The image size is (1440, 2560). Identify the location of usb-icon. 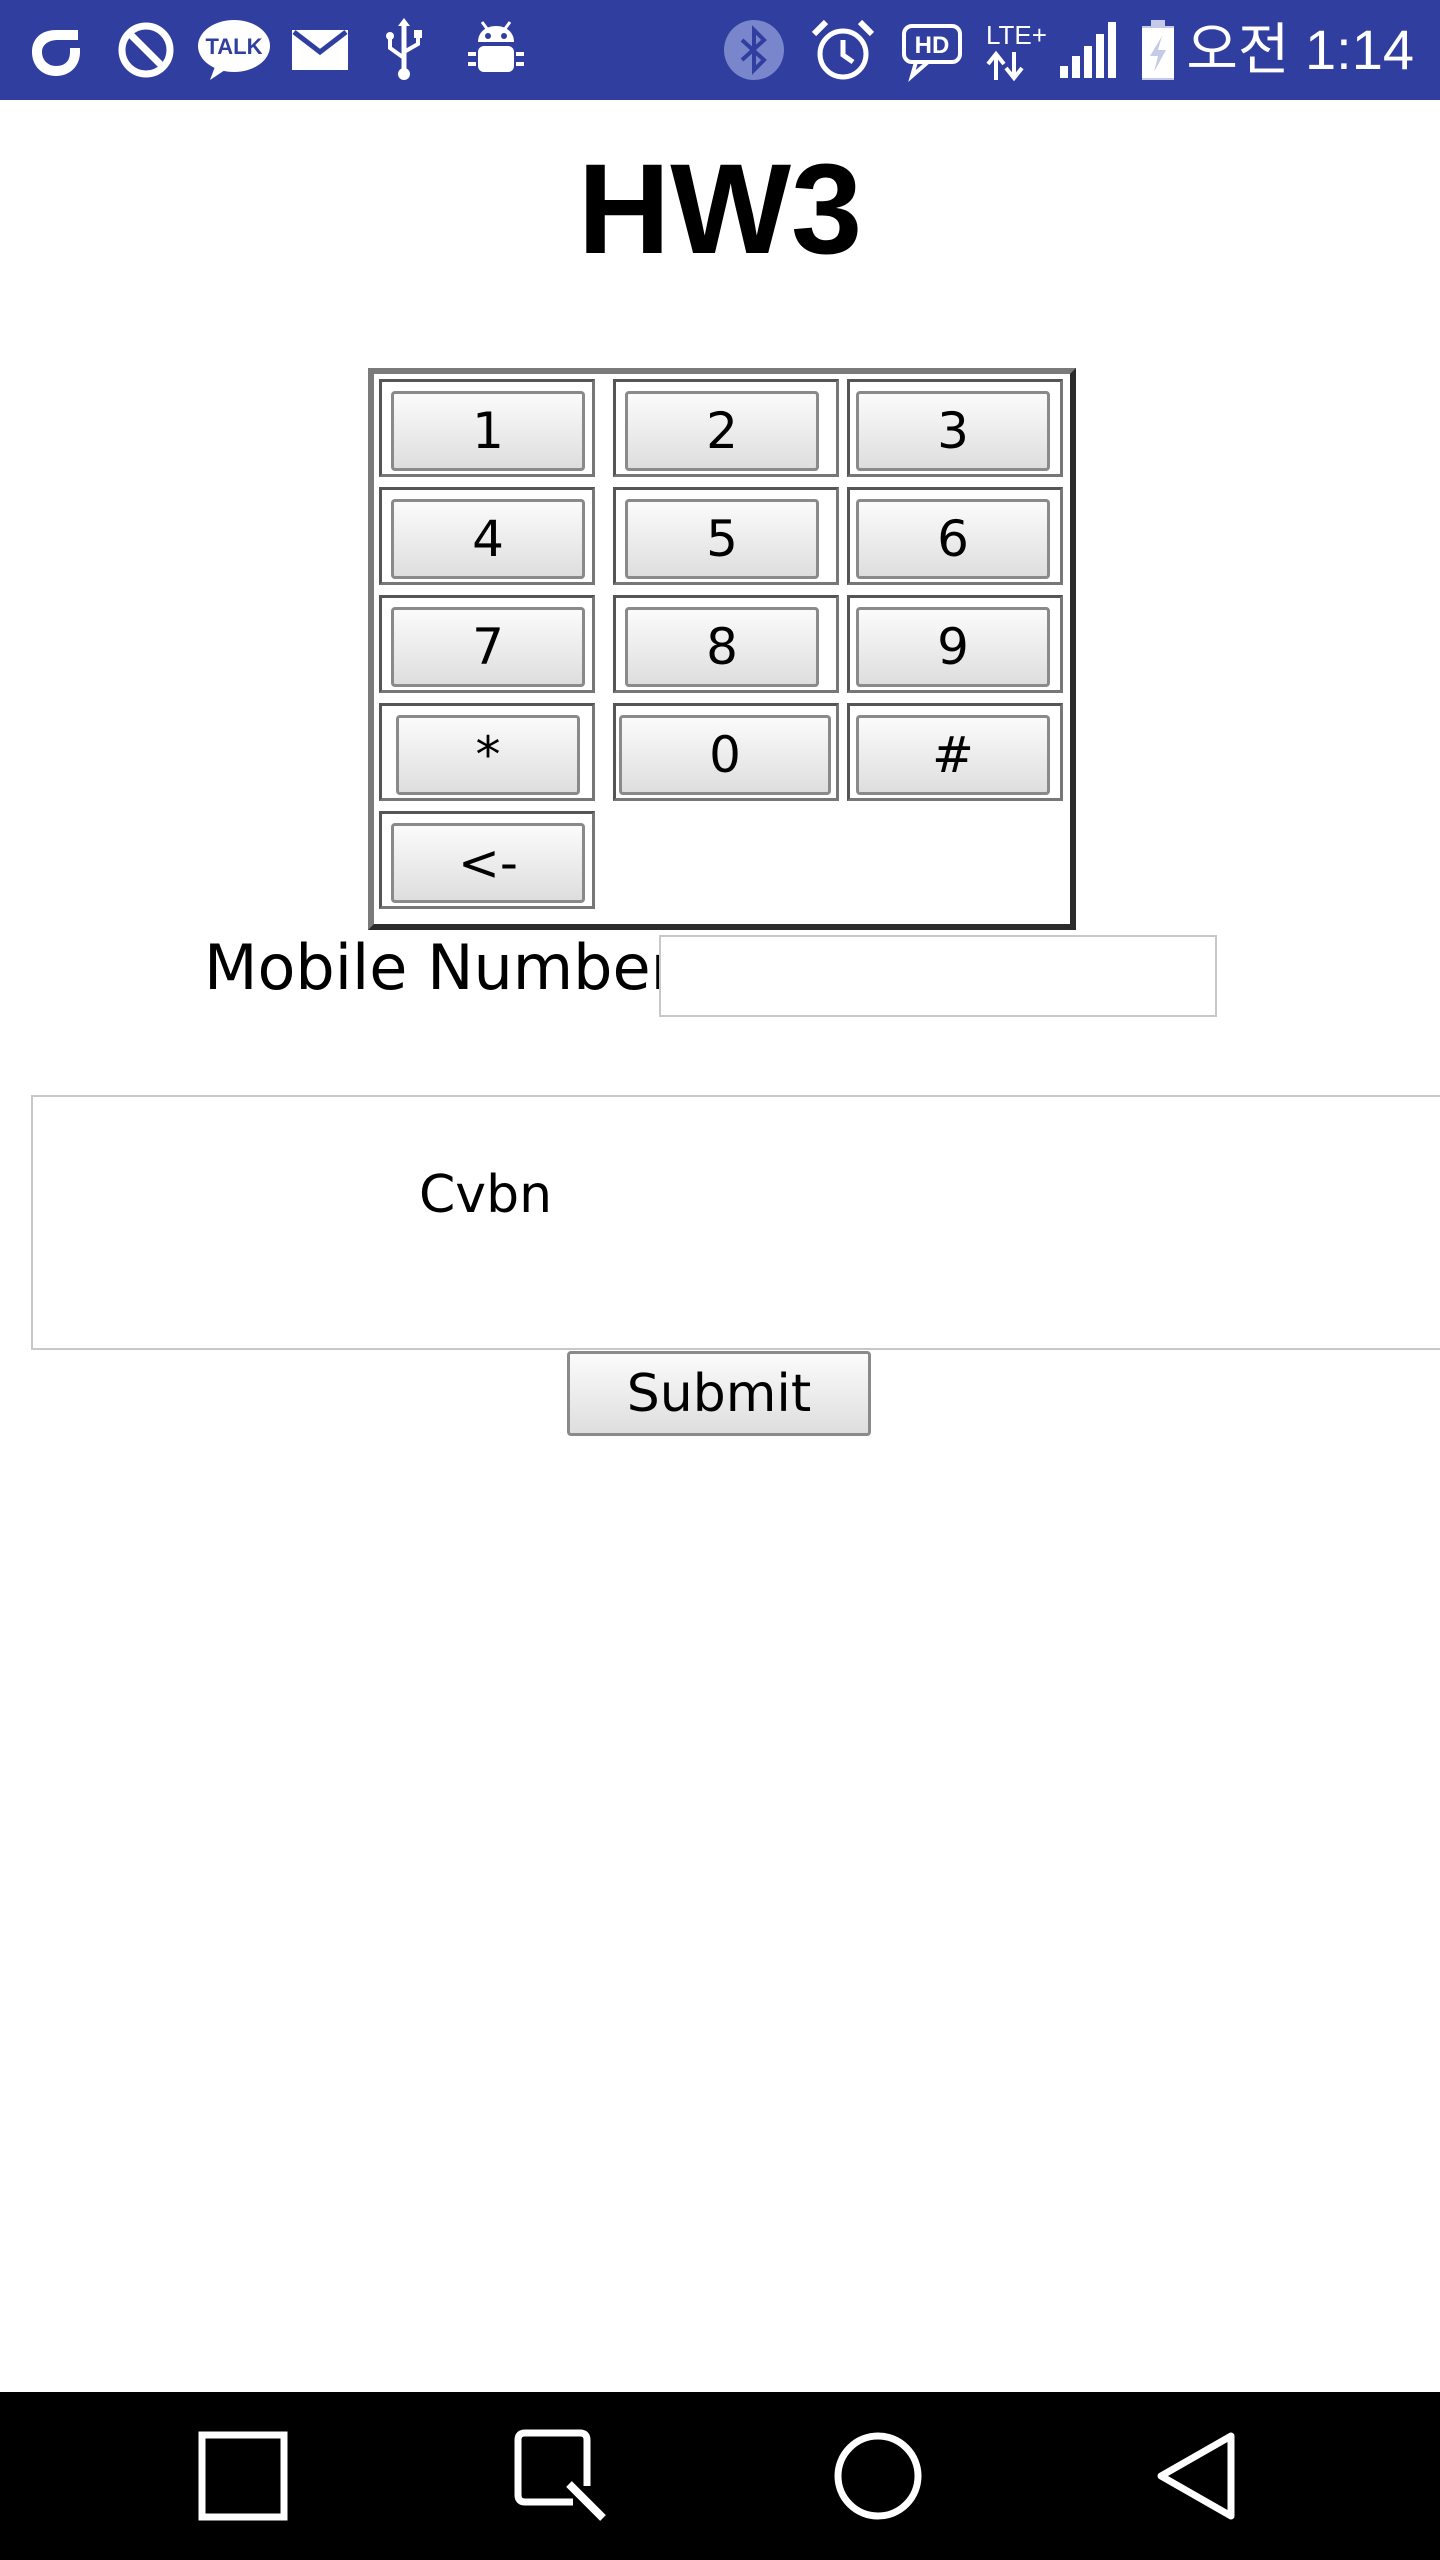
(404, 49).